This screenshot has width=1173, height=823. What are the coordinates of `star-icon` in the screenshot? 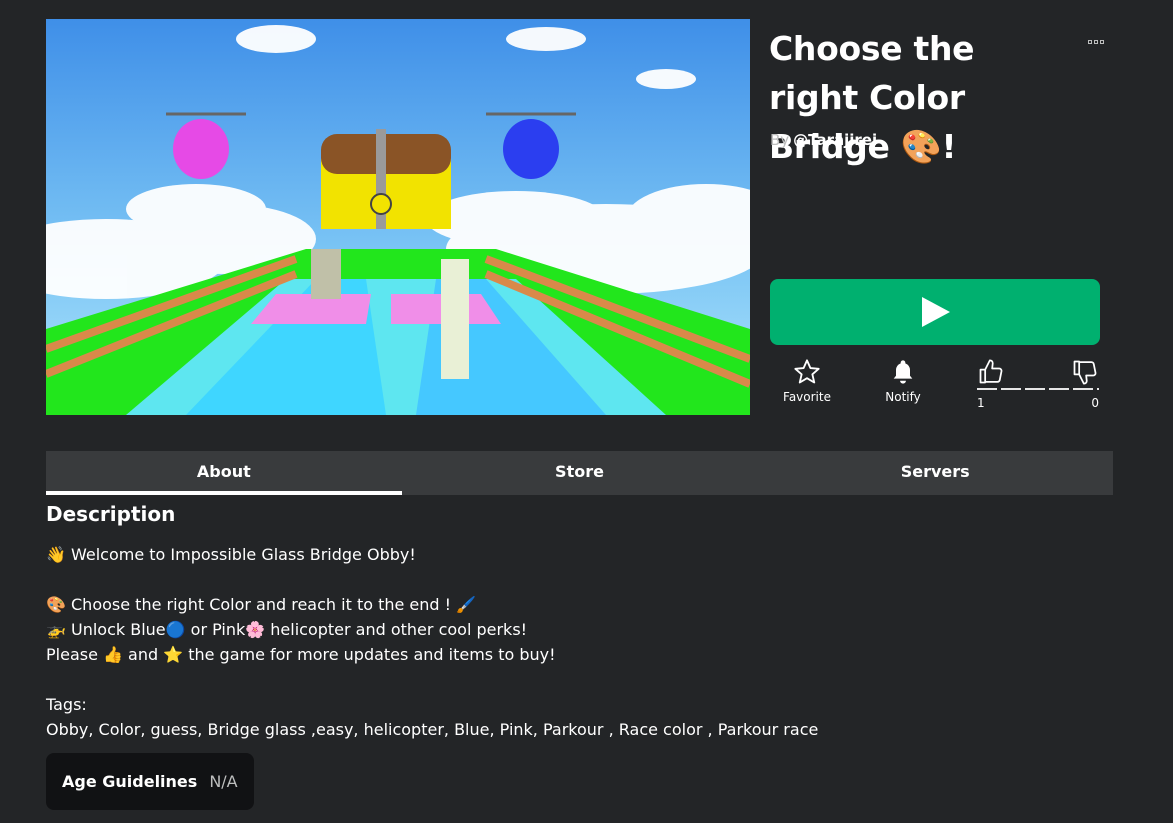 It's located at (807, 371).